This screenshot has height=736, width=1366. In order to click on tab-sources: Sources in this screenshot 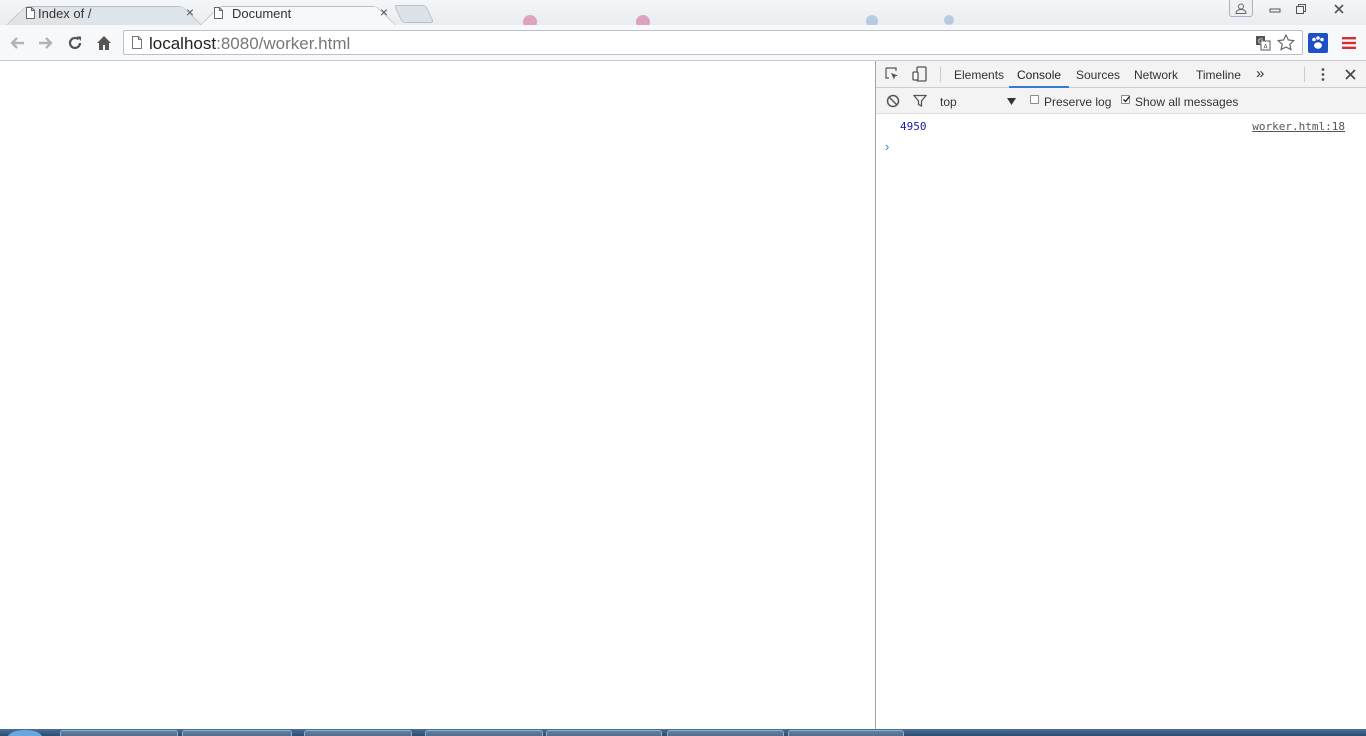, I will do `click(1098, 75)`.